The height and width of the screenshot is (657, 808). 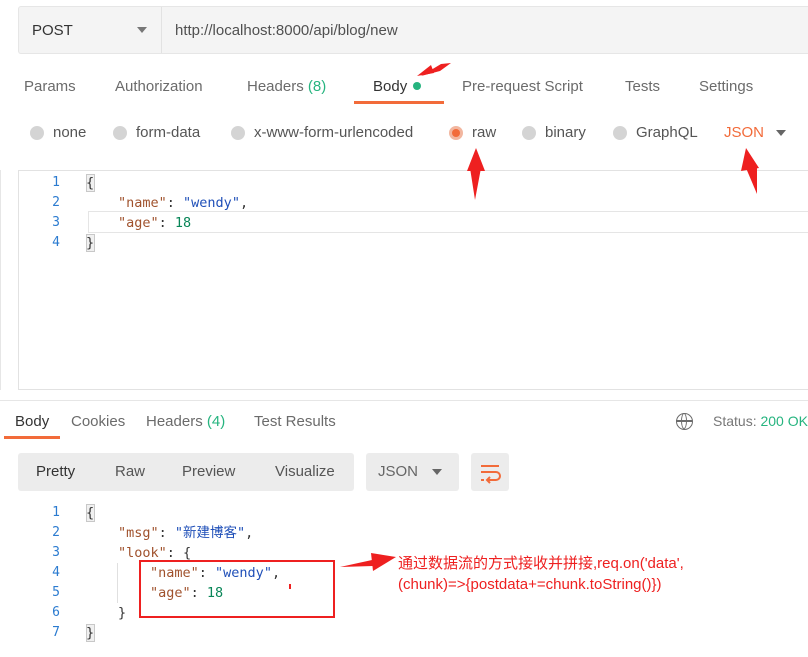 What do you see at coordinates (55, 471) in the screenshot?
I see `view-pretty-button: Pretty` at bounding box center [55, 471].